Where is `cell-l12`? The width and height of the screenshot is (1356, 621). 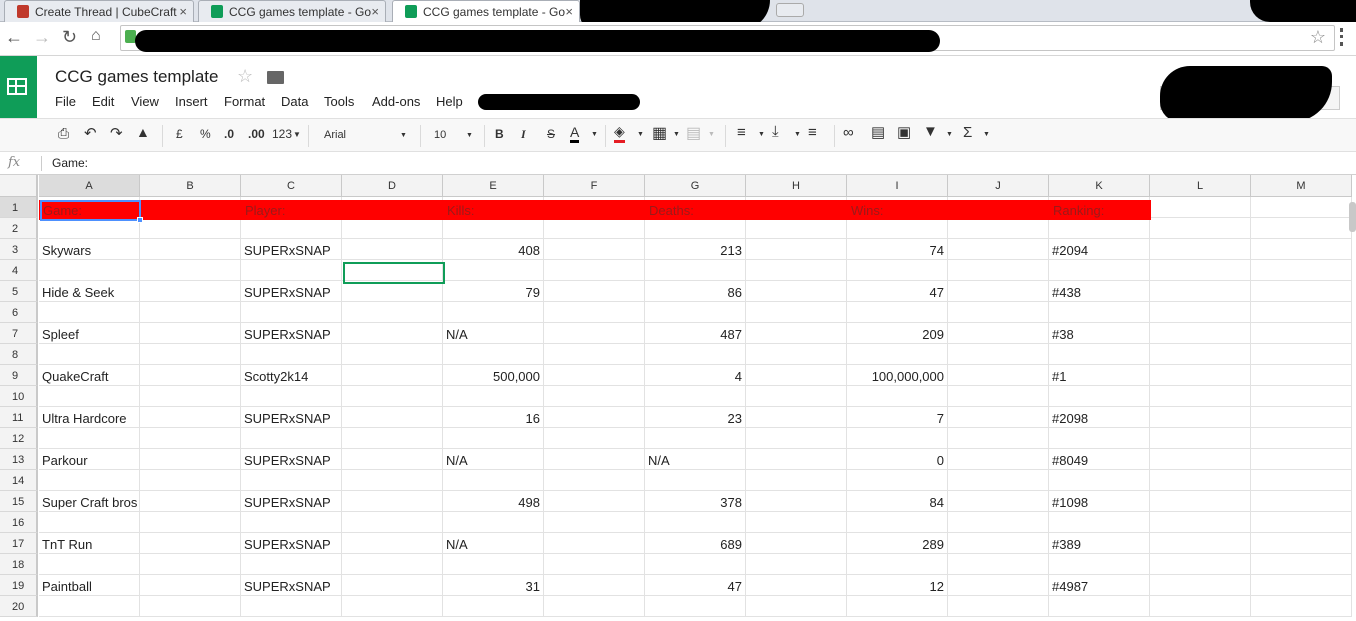
cell-l12 is located at coordinates (1200, 438).